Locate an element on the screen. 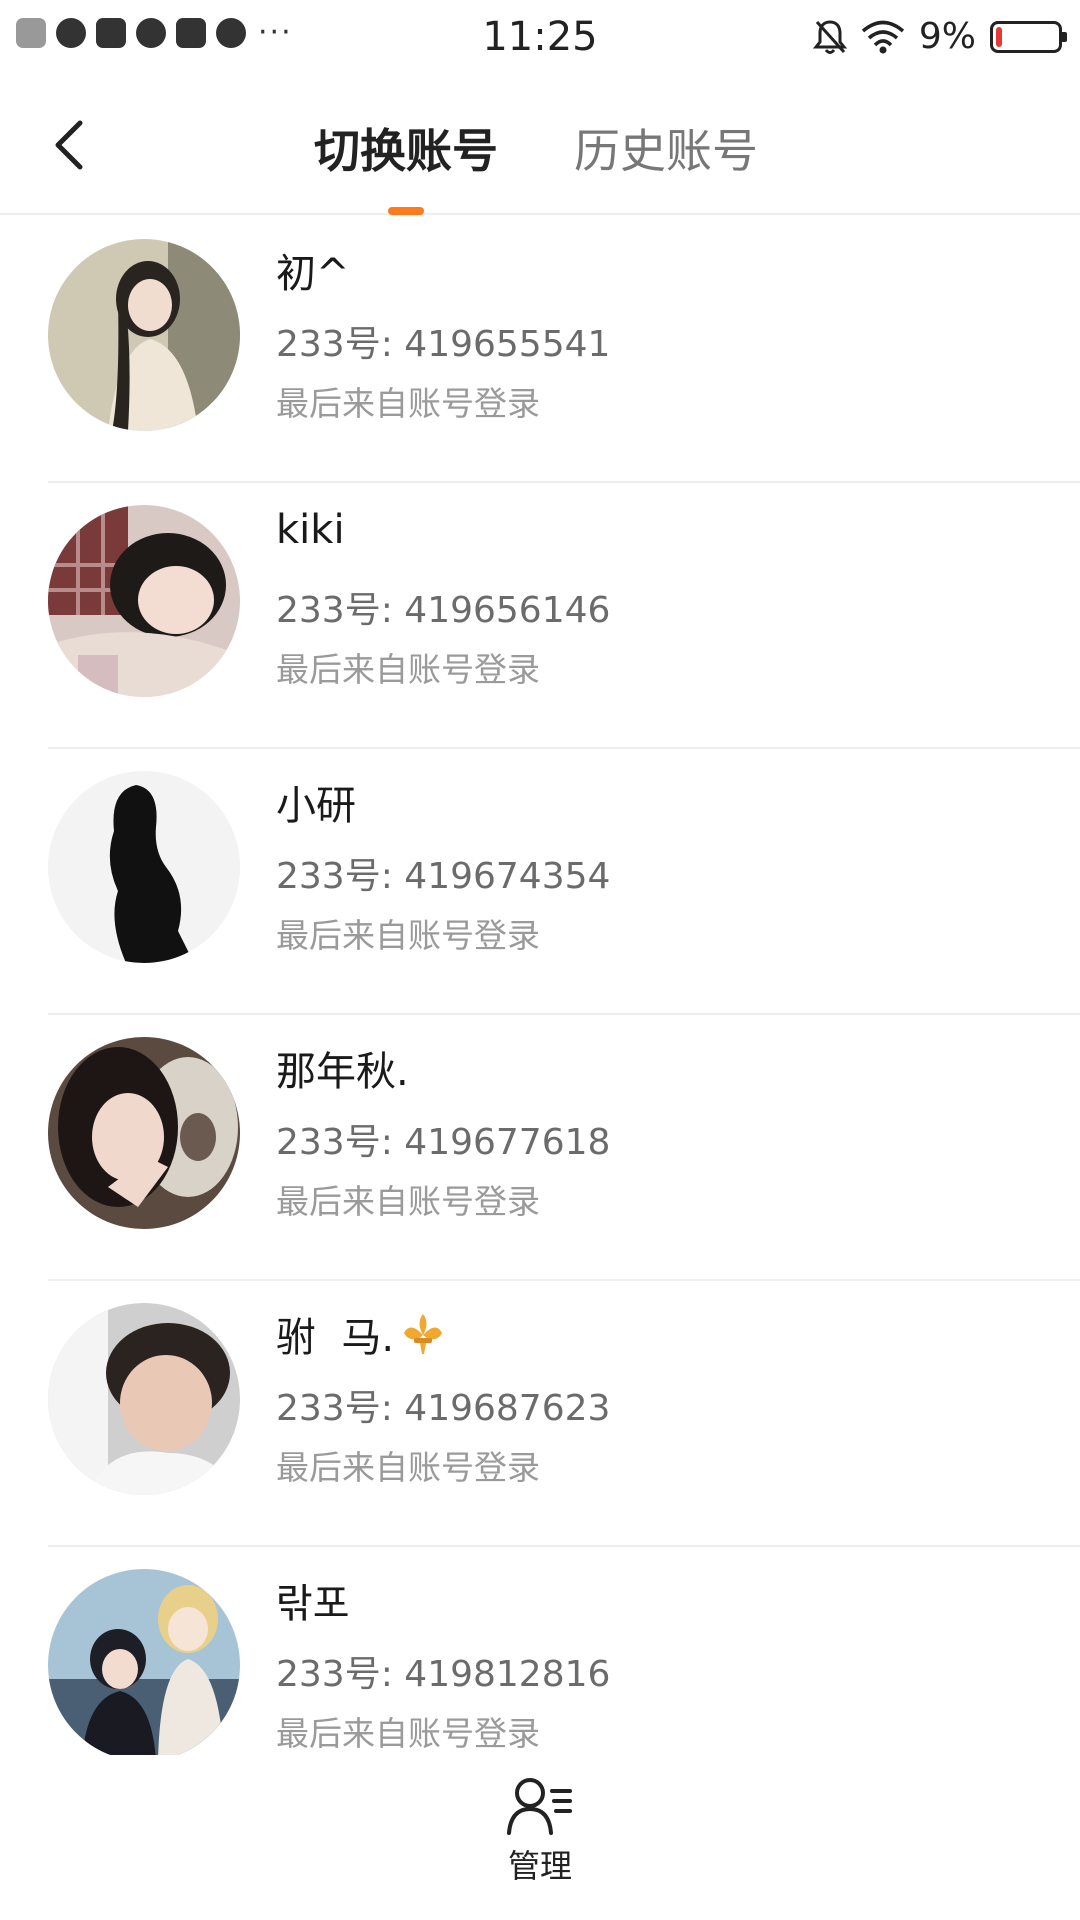  header: 切换账号 历史账号 is located at coordinates (540, 147).